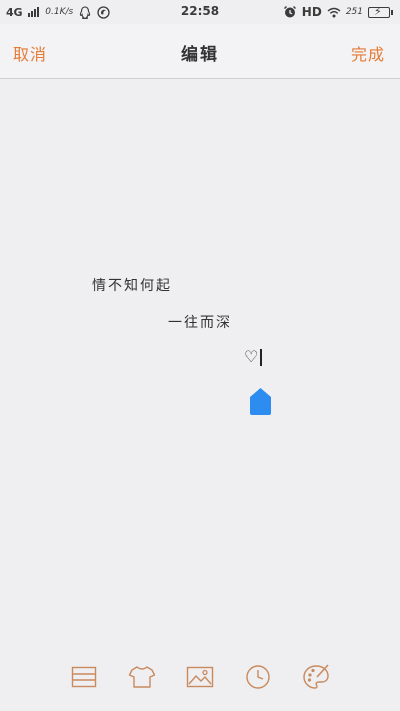 The height and width of the screenshot is (711, 400). I want to click on shirt-icon, so click(142, 677).